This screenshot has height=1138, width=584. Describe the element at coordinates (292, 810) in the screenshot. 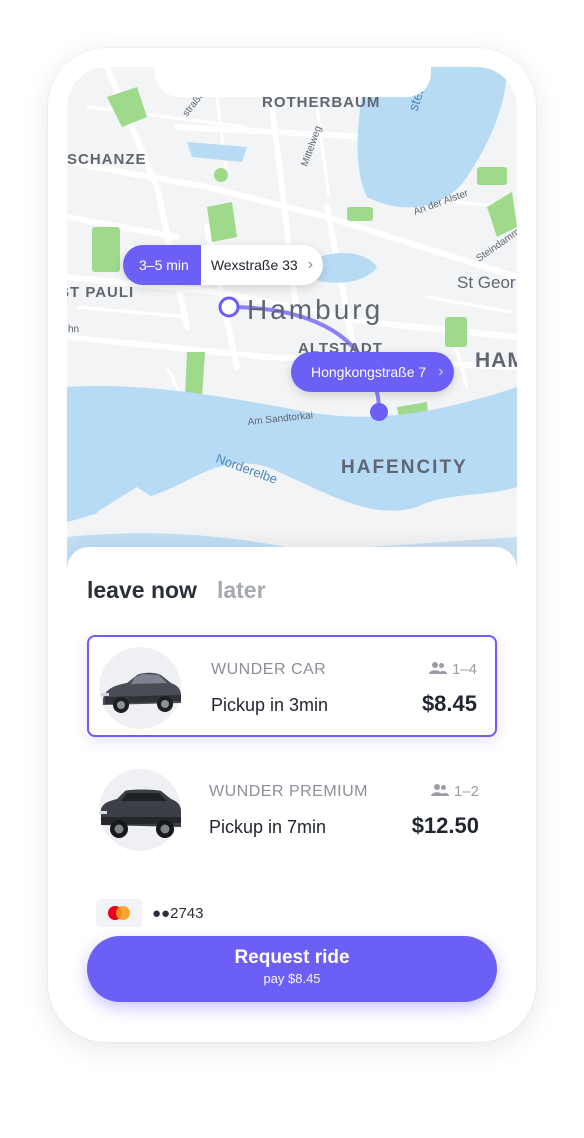

I see `ride-option-wunder-premium: WUNDER PREMIUM 1–2 Pickup in 7min $12.50` at that location.